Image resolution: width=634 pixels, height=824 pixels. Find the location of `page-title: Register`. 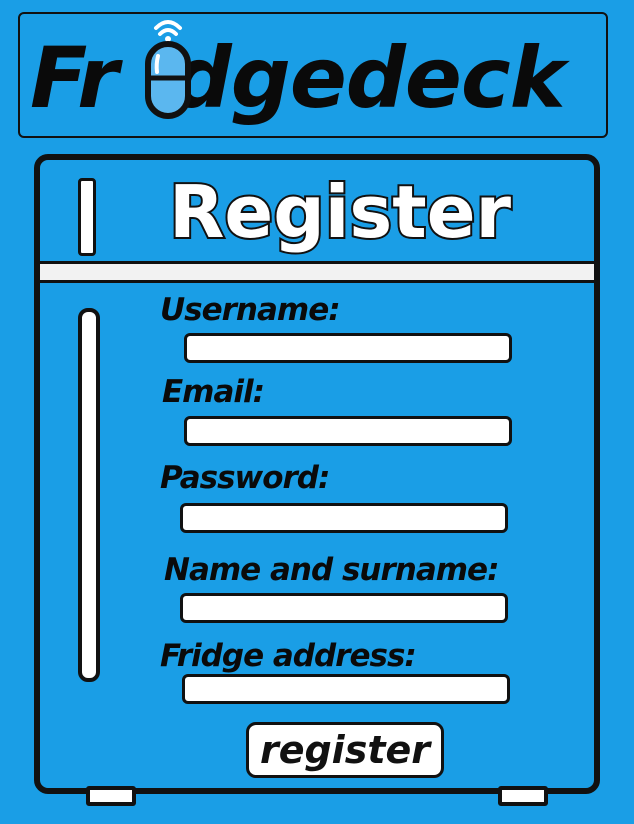

page-title: Register is located at coordinates (340, 212).